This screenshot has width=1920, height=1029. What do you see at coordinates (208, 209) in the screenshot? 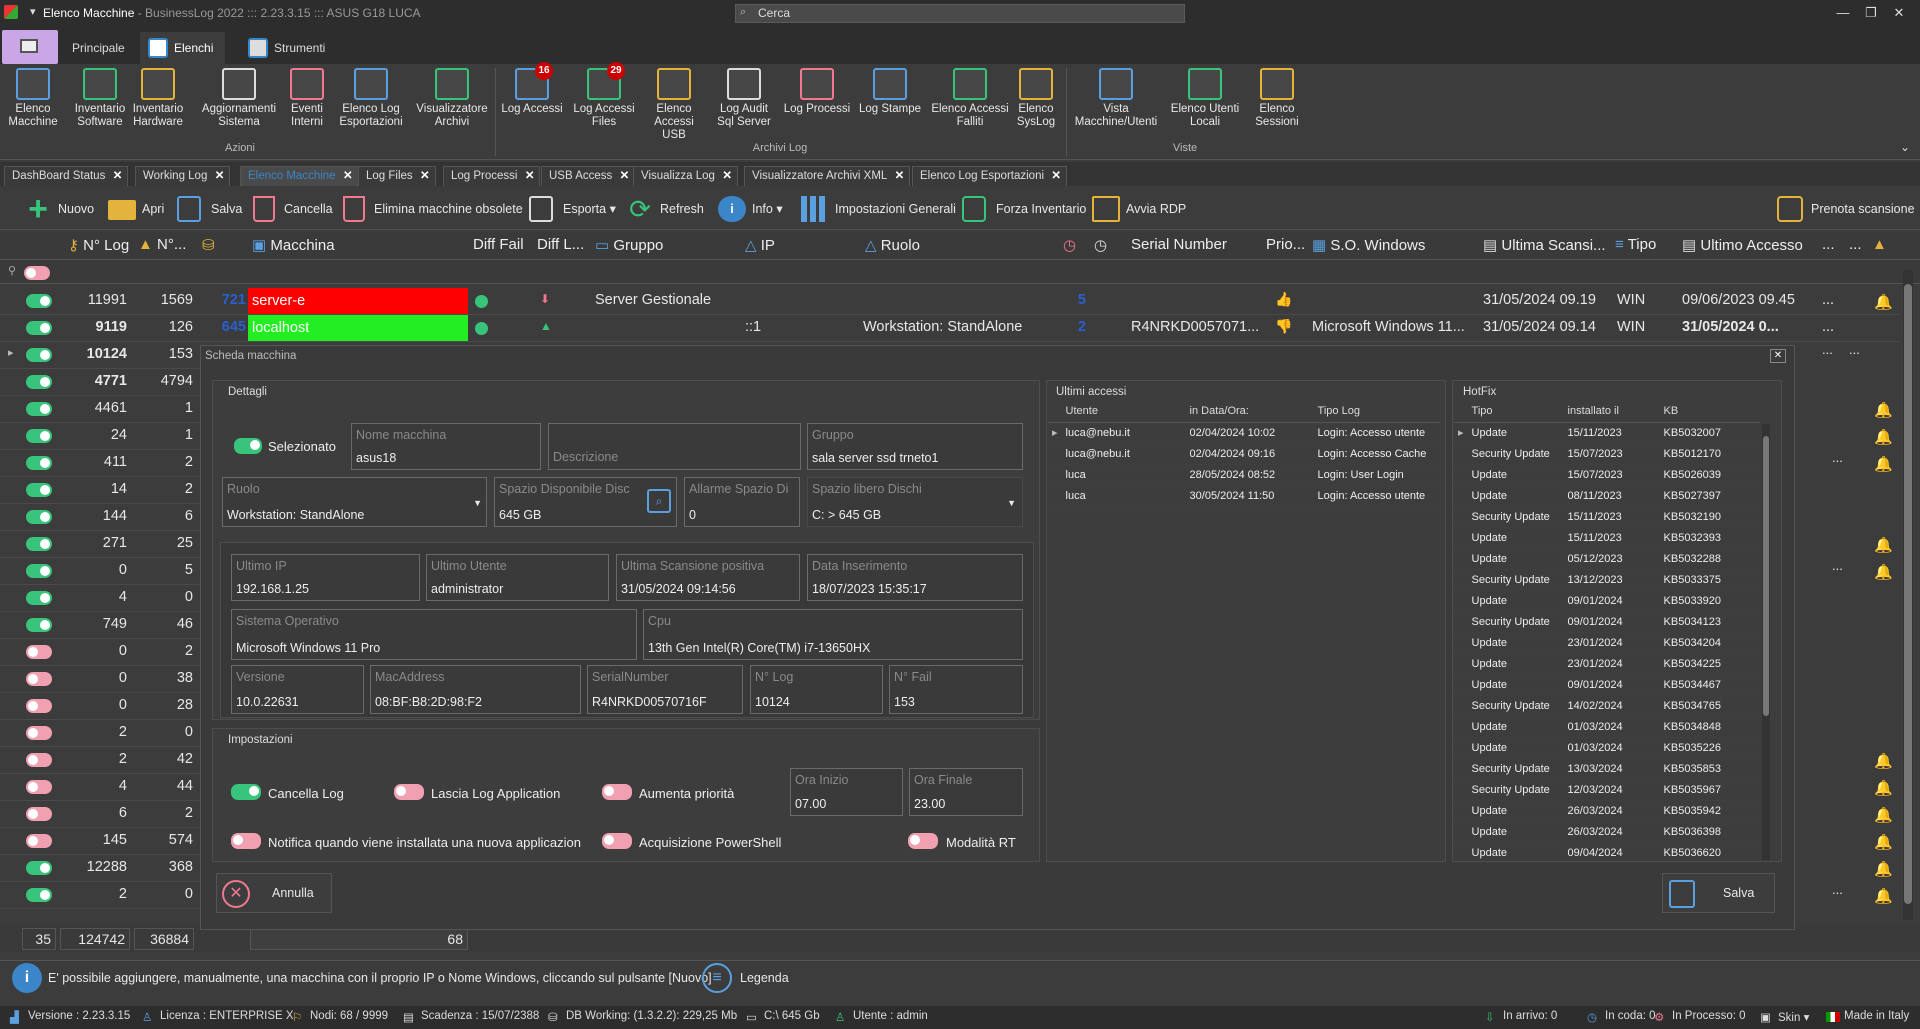
I see `salva-button: Salva` at bounding box center [208, 209].